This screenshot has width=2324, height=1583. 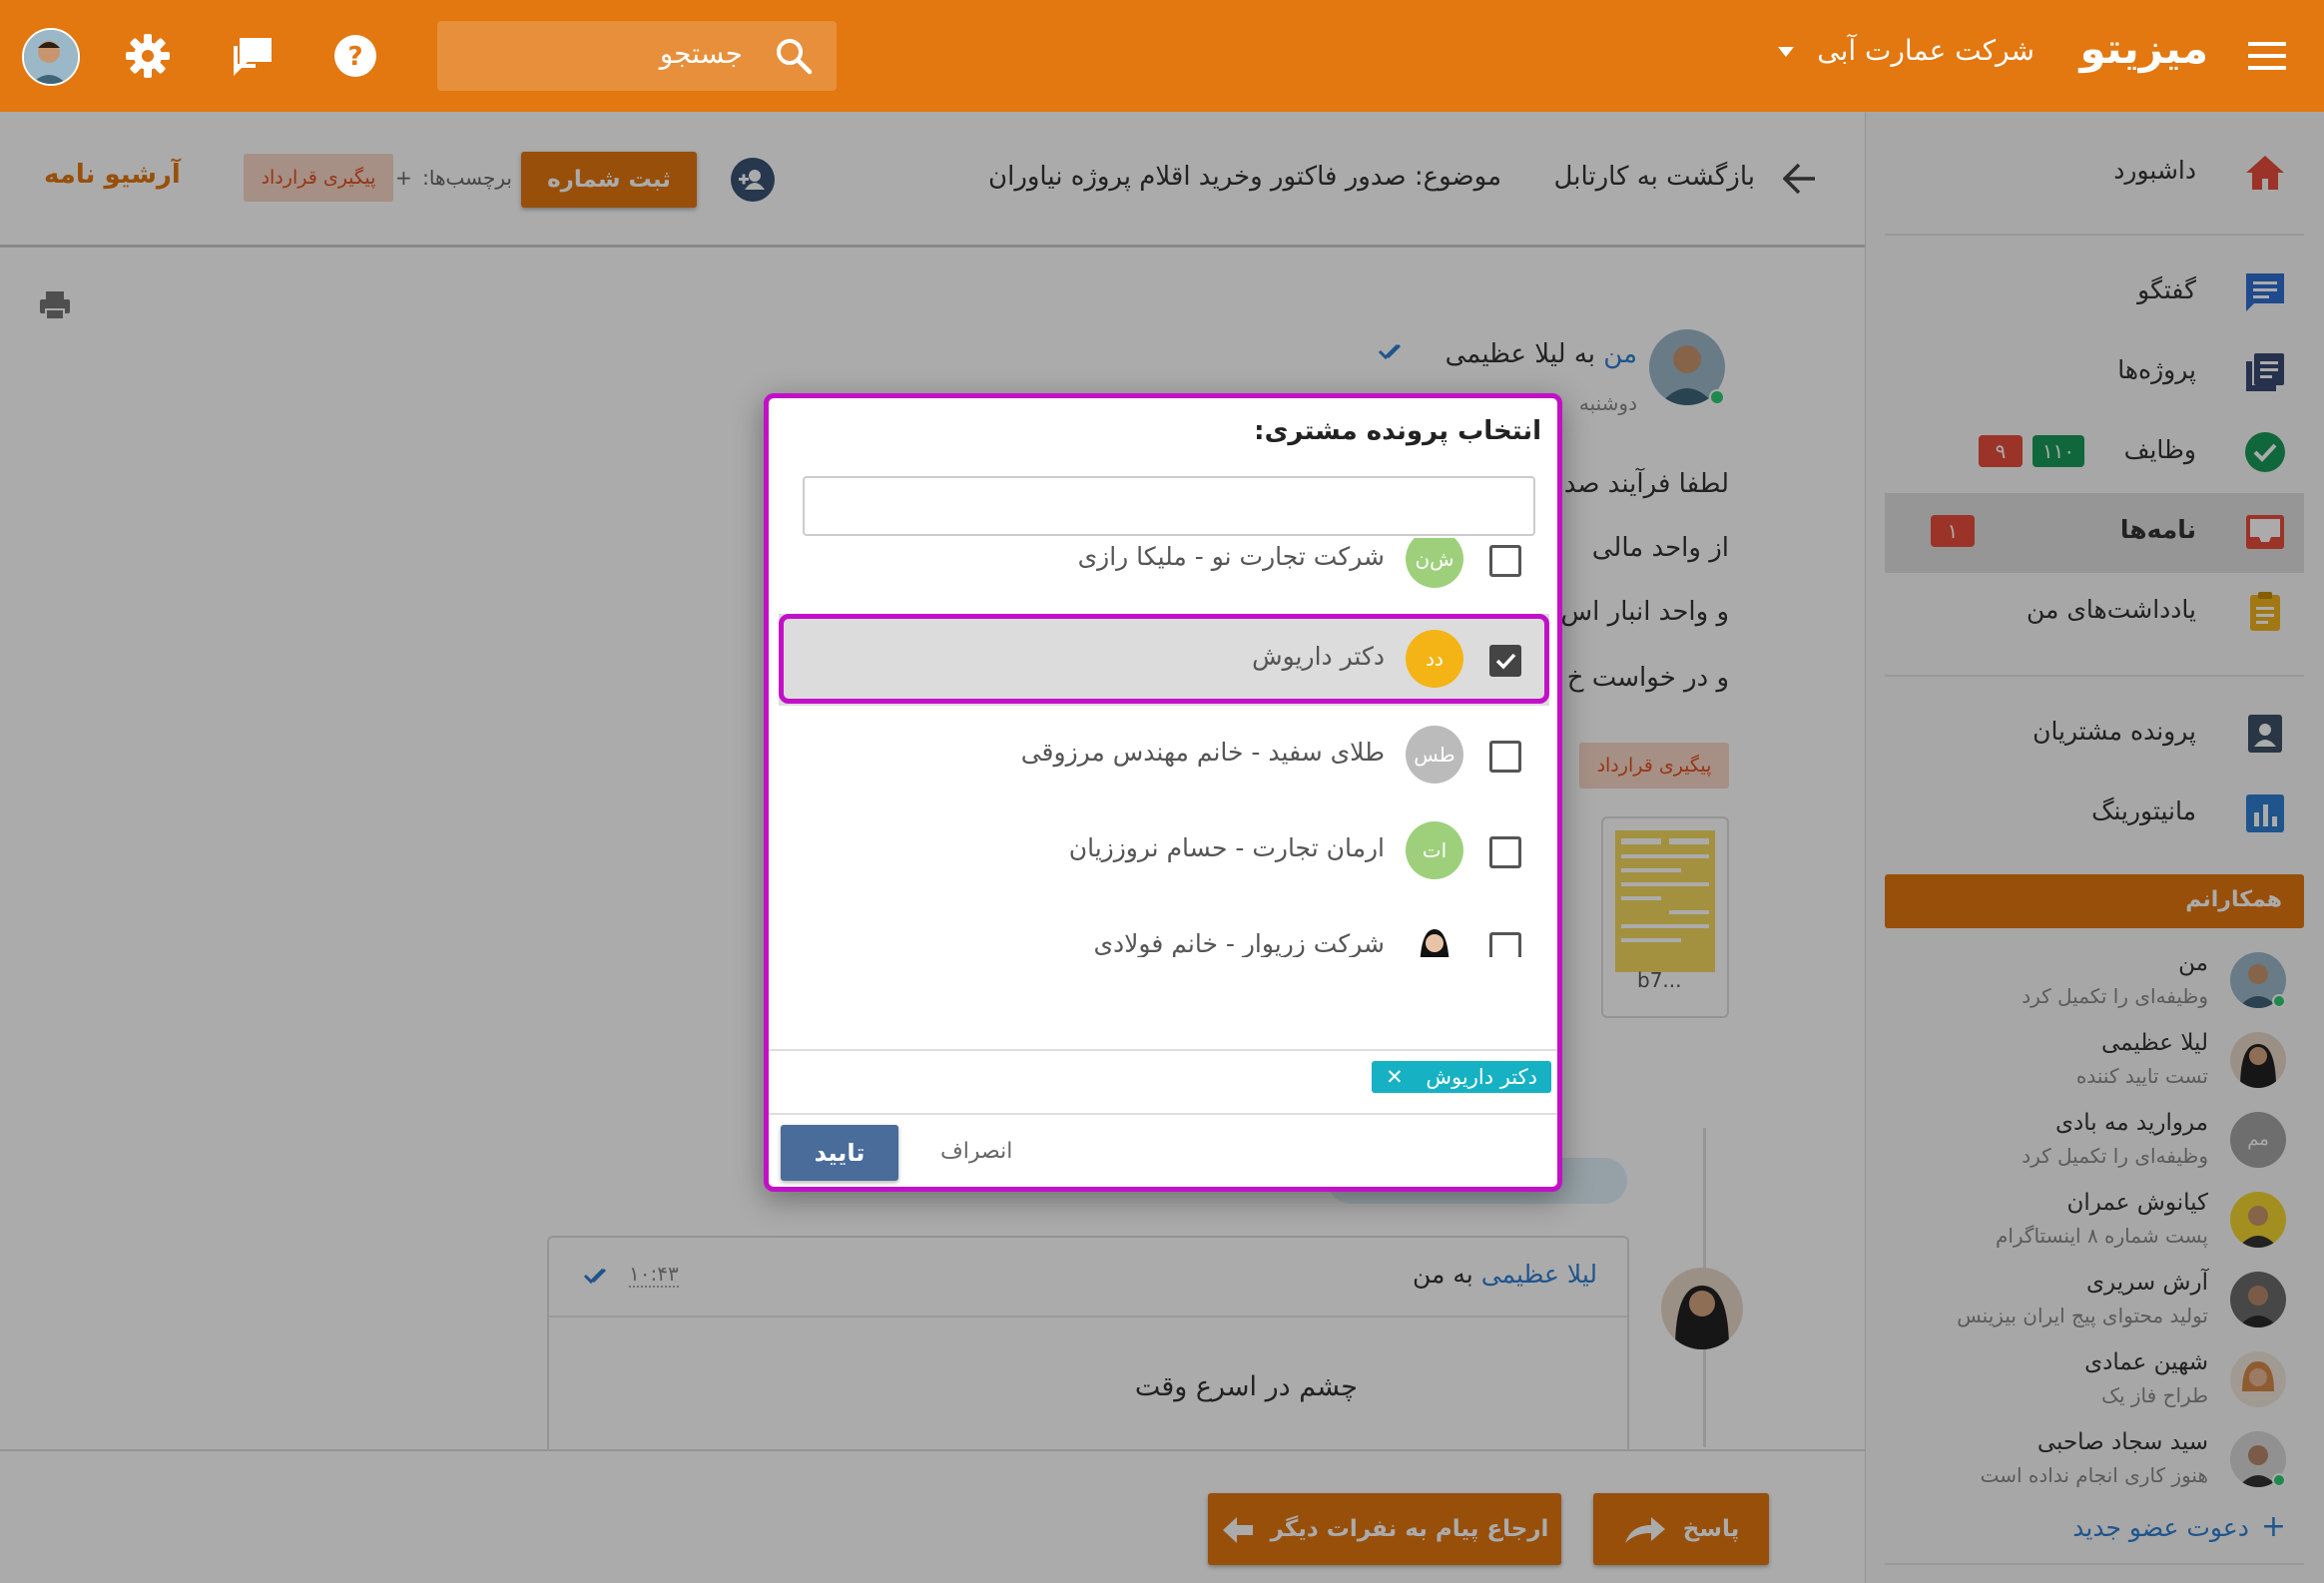 I want to click on customer-initials-avatar: طس, so click(x=1434, y=755).